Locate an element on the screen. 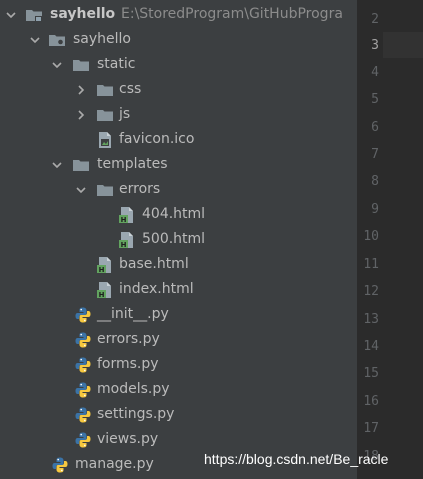  tree-node-css: css is located at coordinates (178, 89).